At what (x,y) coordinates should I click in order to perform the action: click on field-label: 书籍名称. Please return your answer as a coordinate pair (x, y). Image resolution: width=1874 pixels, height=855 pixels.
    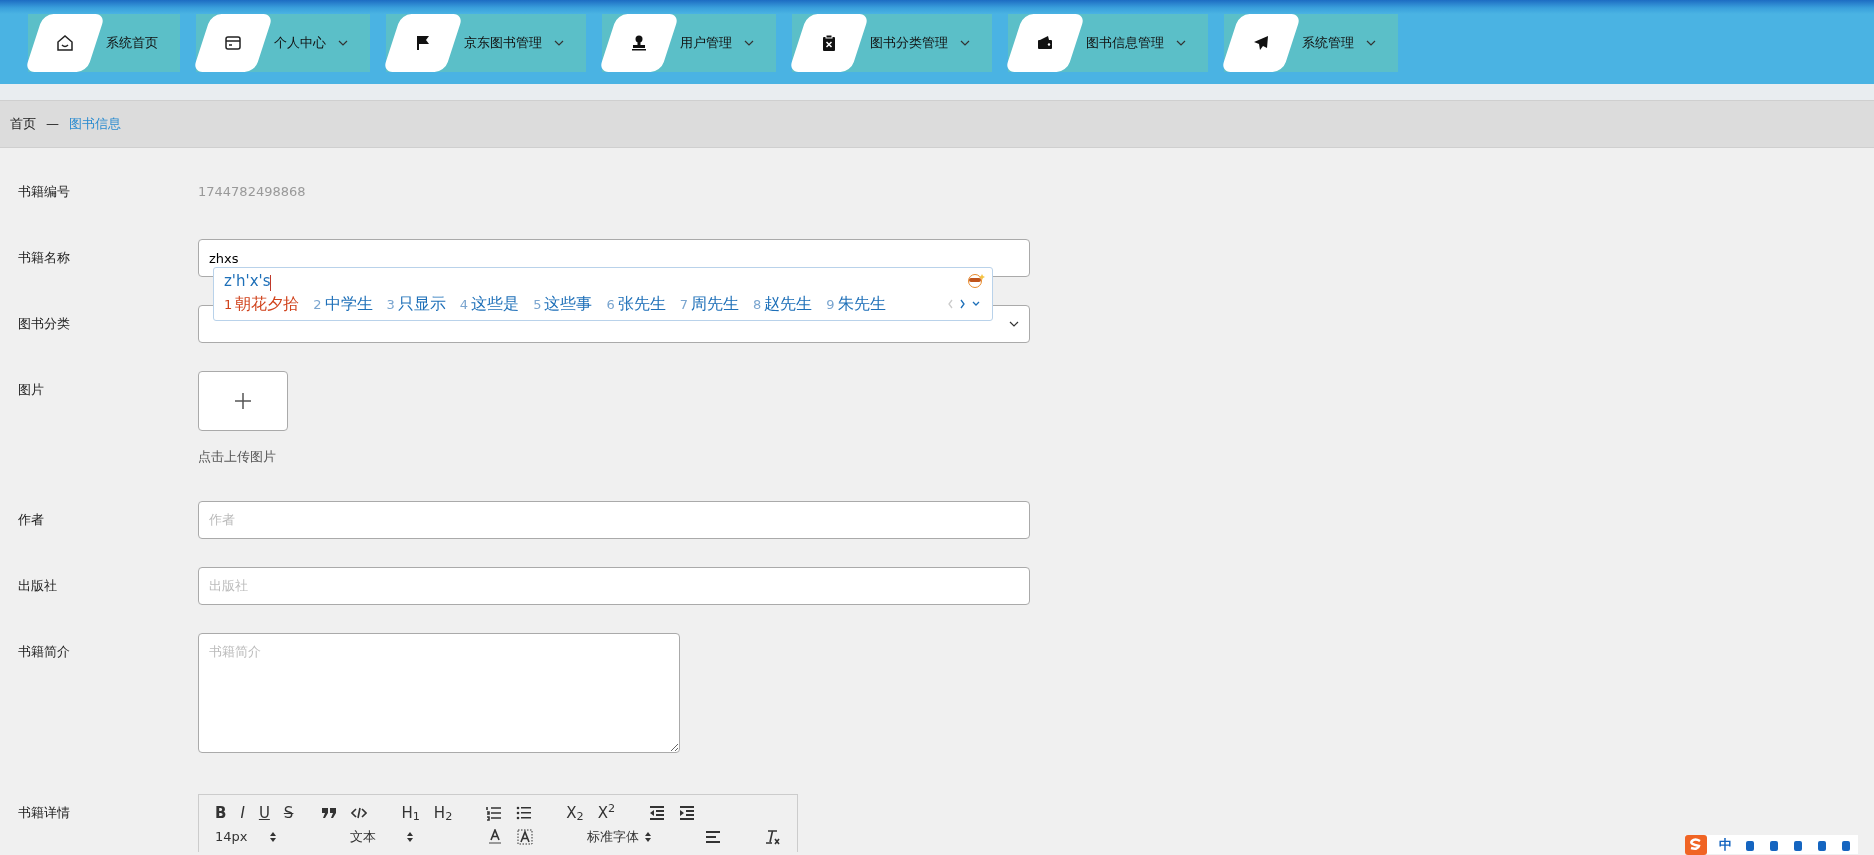
    Looking at the image, I should click on (44, 258).